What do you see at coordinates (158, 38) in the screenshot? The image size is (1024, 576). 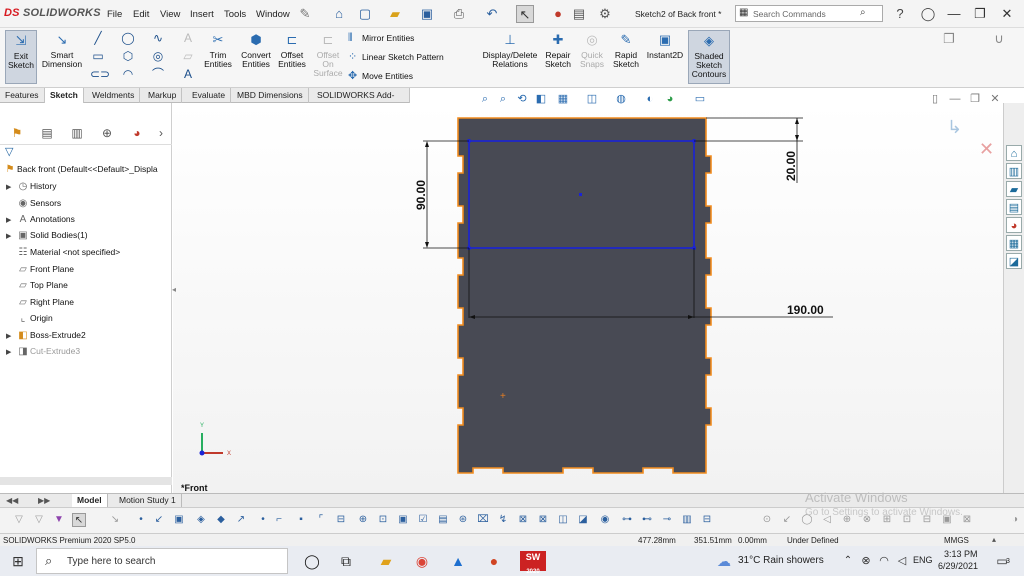 I see `spline-icon: ∿` at bounding box center [158, 38].